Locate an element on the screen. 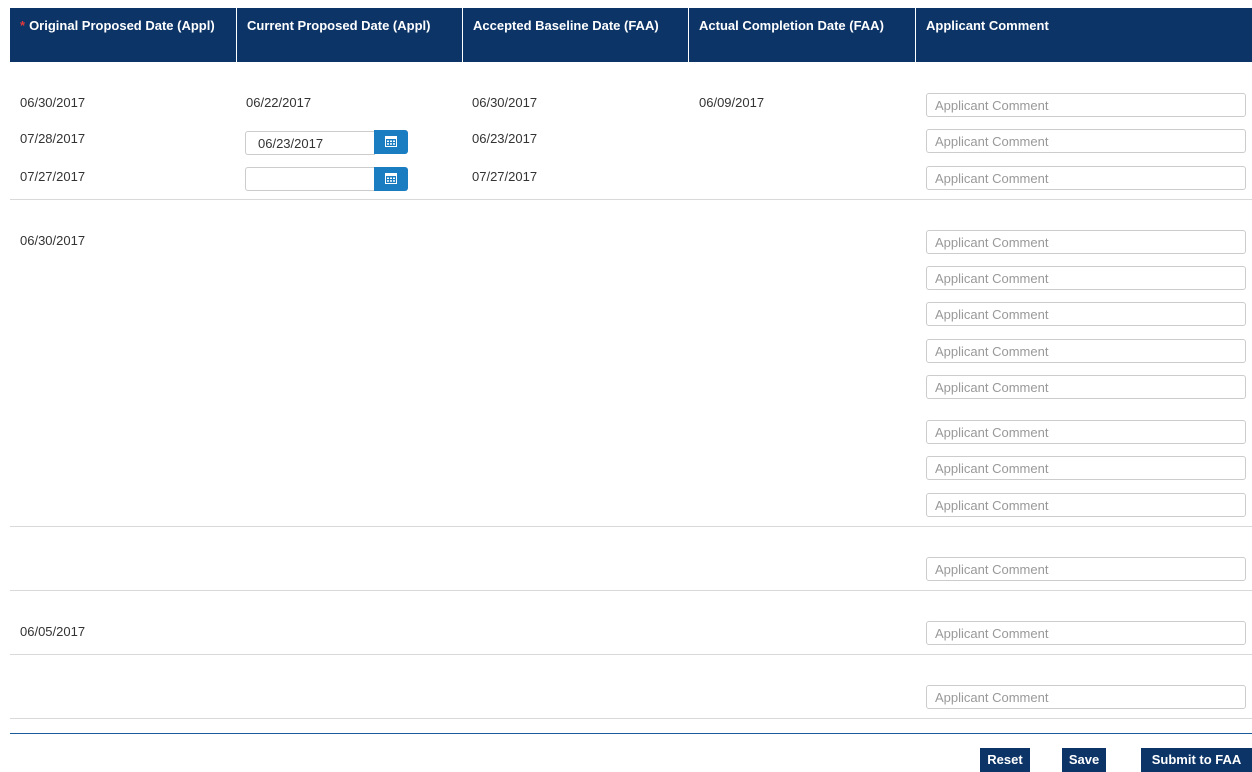 This screenshot has height=772, width=1252. original-proposed-date: 07/27/2017 is located at coordinates (53, 176).